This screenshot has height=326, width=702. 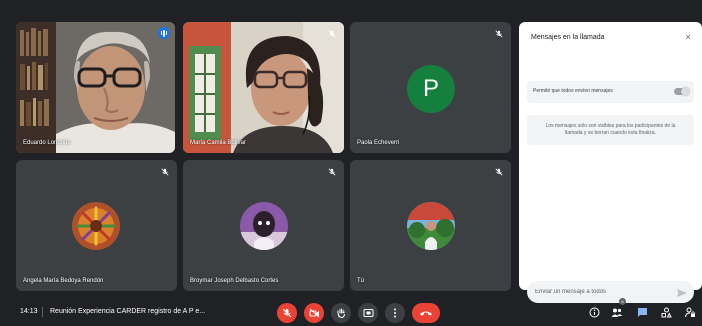 I want to click on people-button, so click(x=617, y=312).